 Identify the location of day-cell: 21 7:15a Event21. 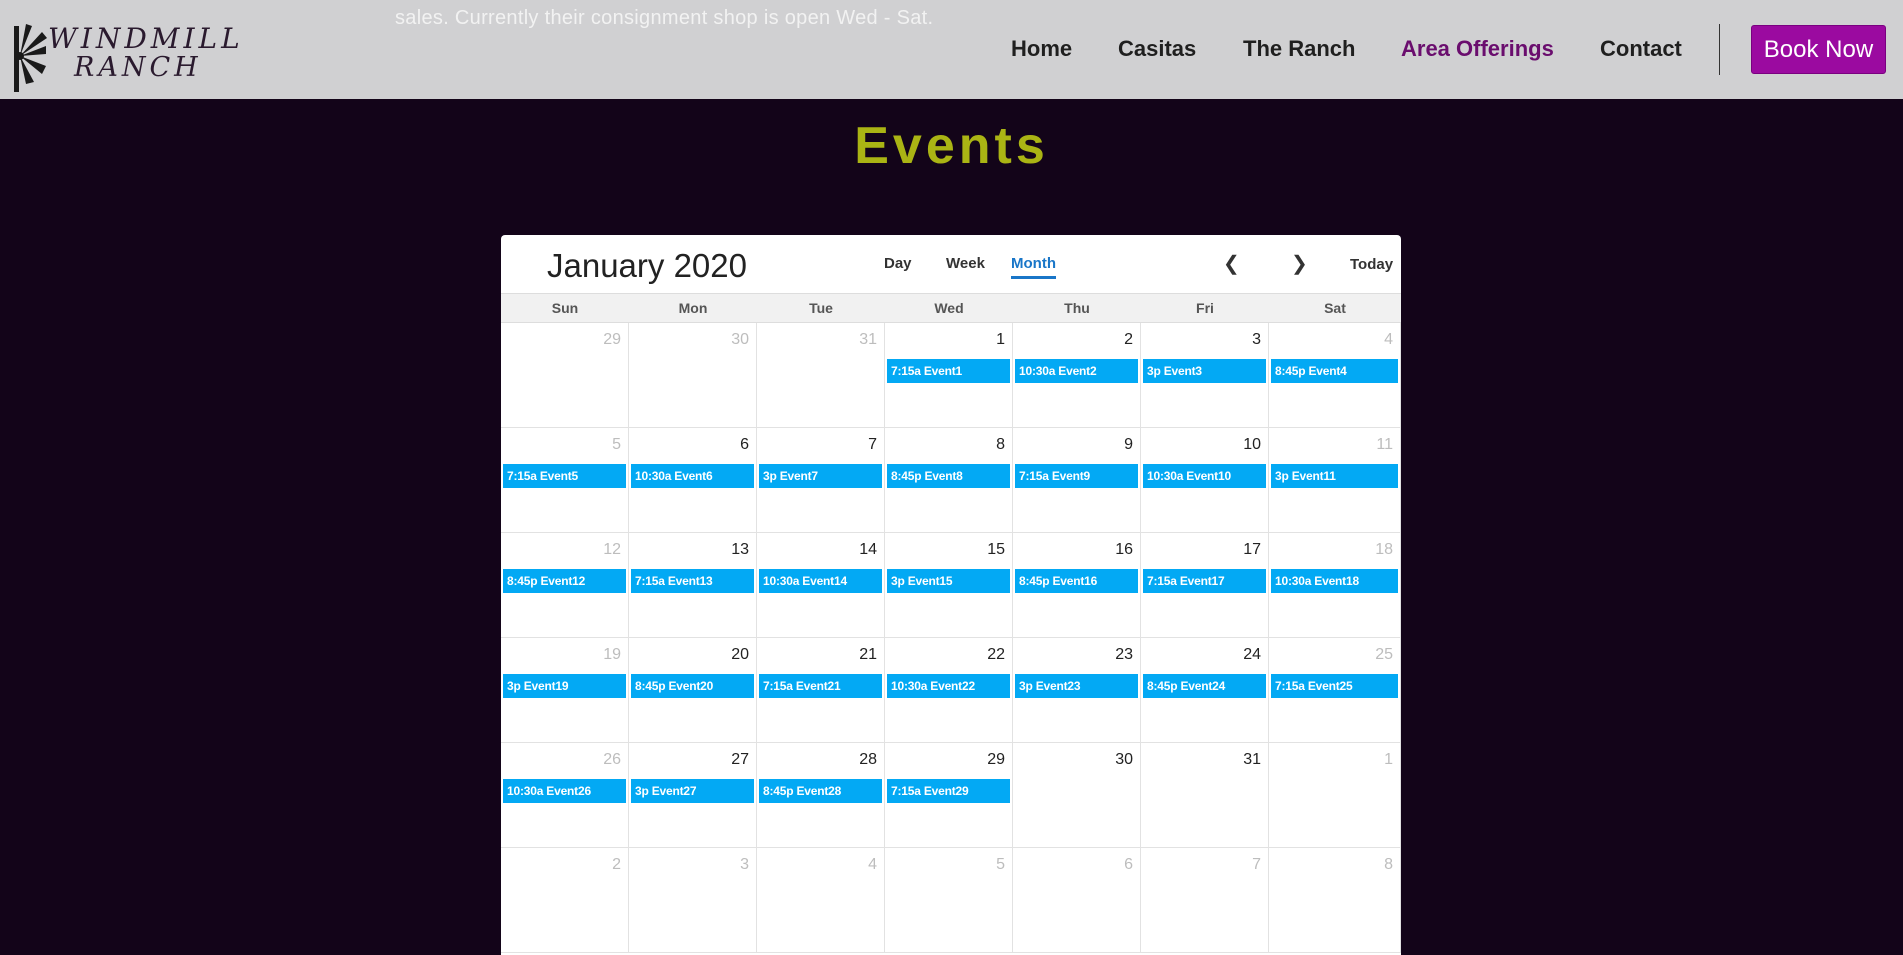
(821, 690).